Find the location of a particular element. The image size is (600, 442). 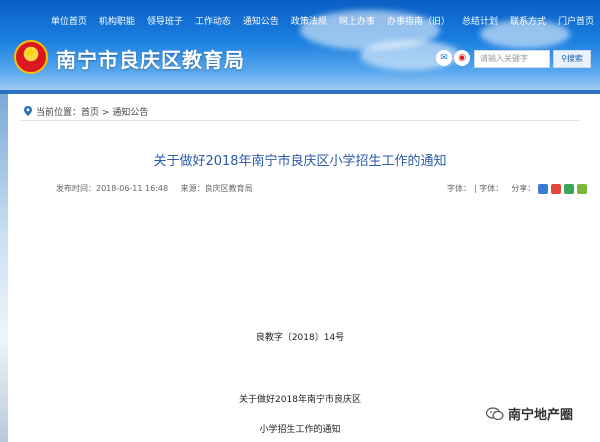

watermark-text: 南宁地产圈 is located at coordinates (541, 415).